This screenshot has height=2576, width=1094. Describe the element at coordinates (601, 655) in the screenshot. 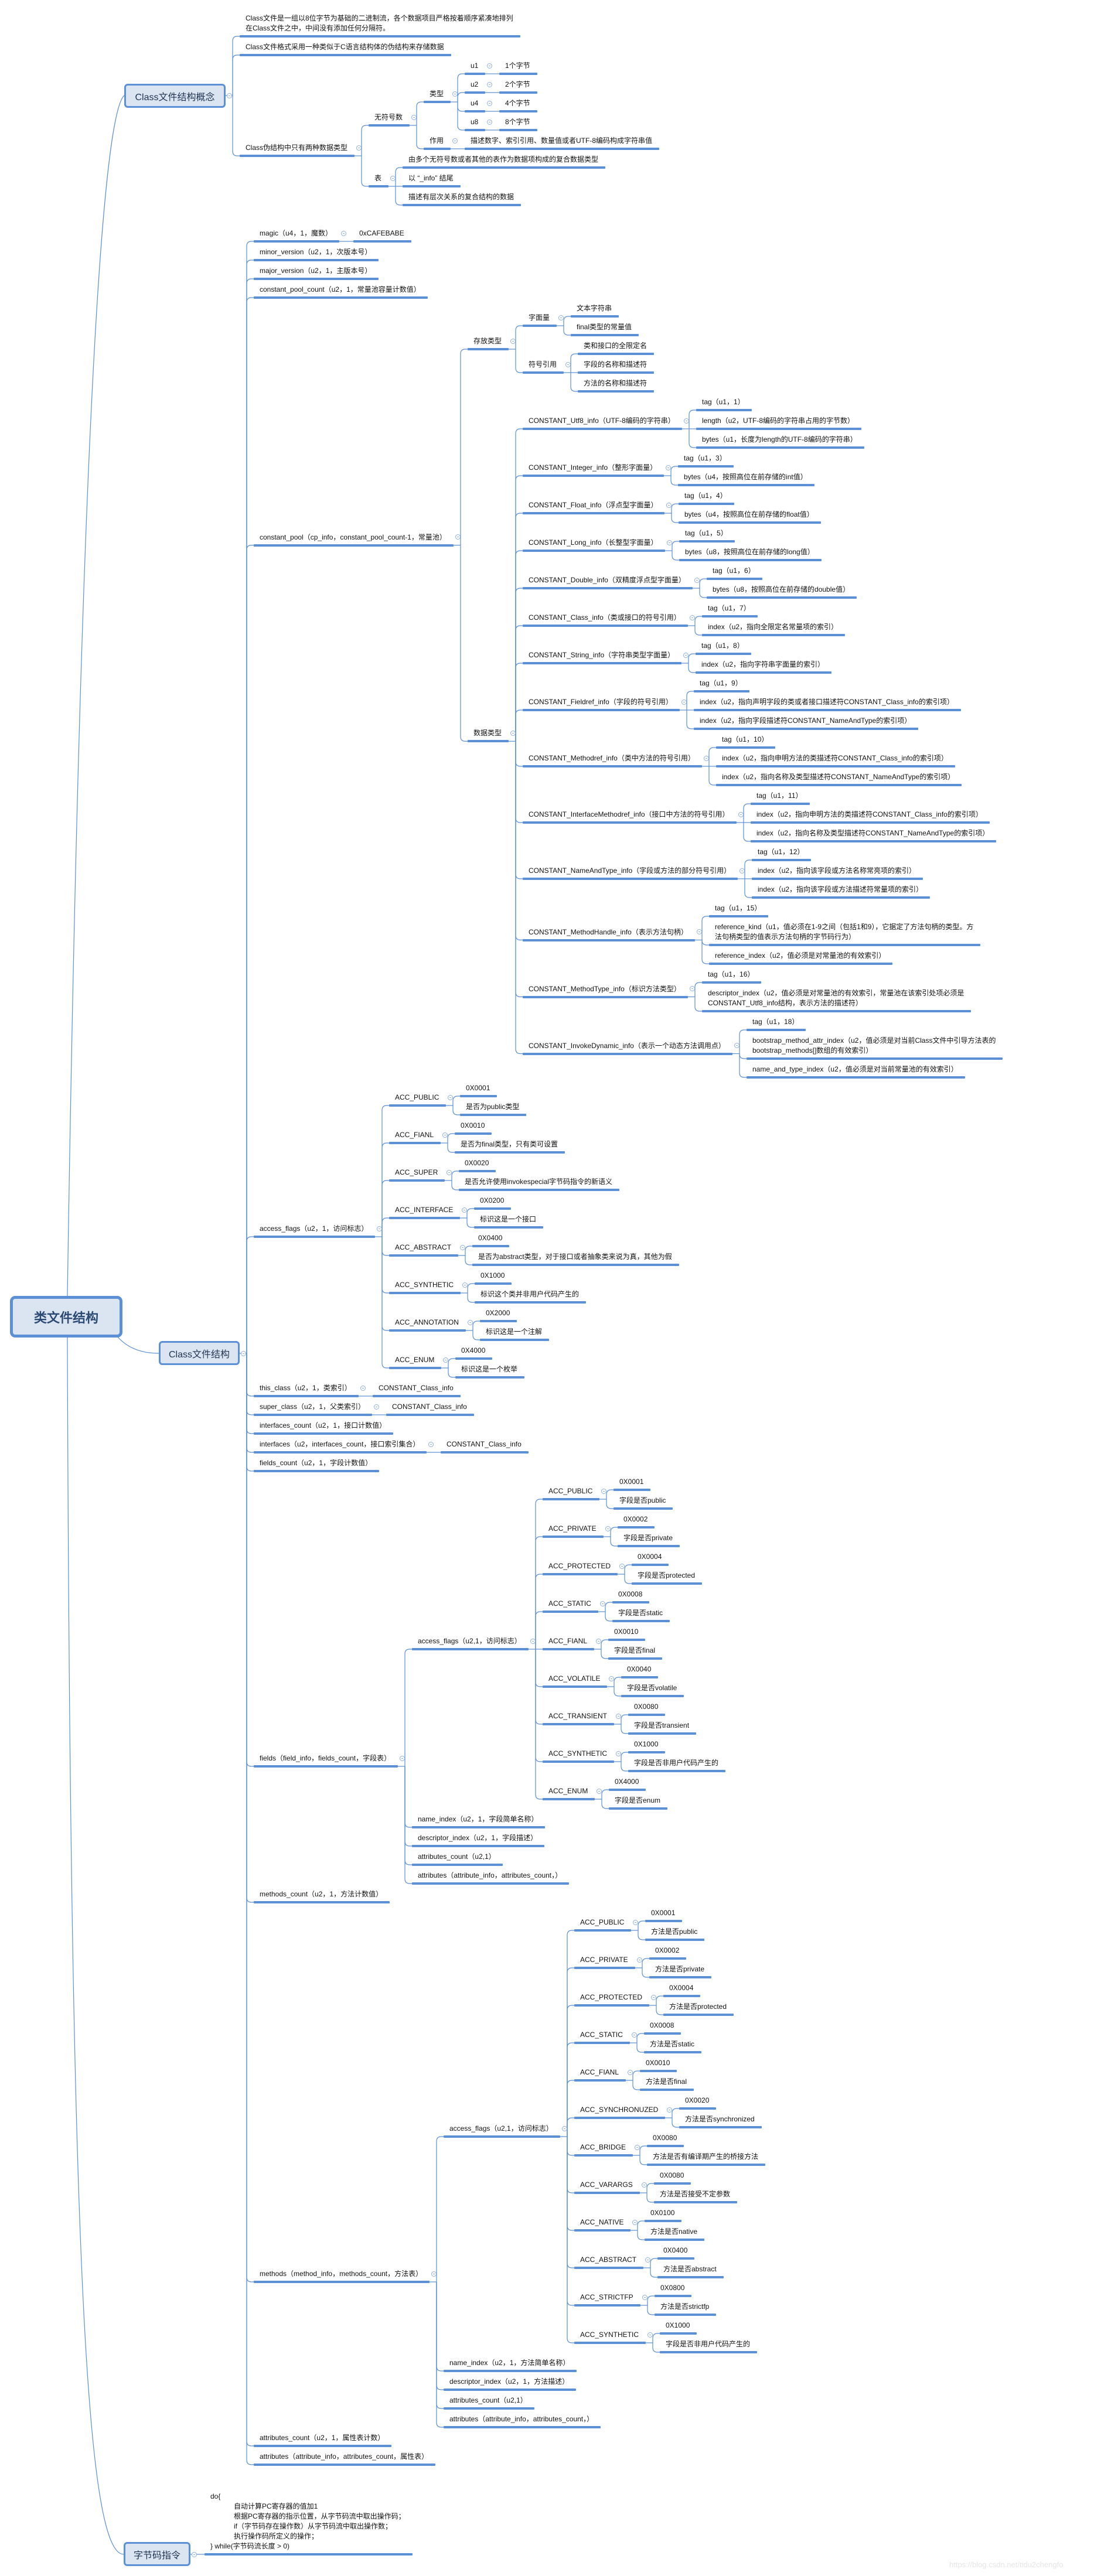

I see `topic-node: CONSTANT_String_info（字符串类型字面量）` at that location.